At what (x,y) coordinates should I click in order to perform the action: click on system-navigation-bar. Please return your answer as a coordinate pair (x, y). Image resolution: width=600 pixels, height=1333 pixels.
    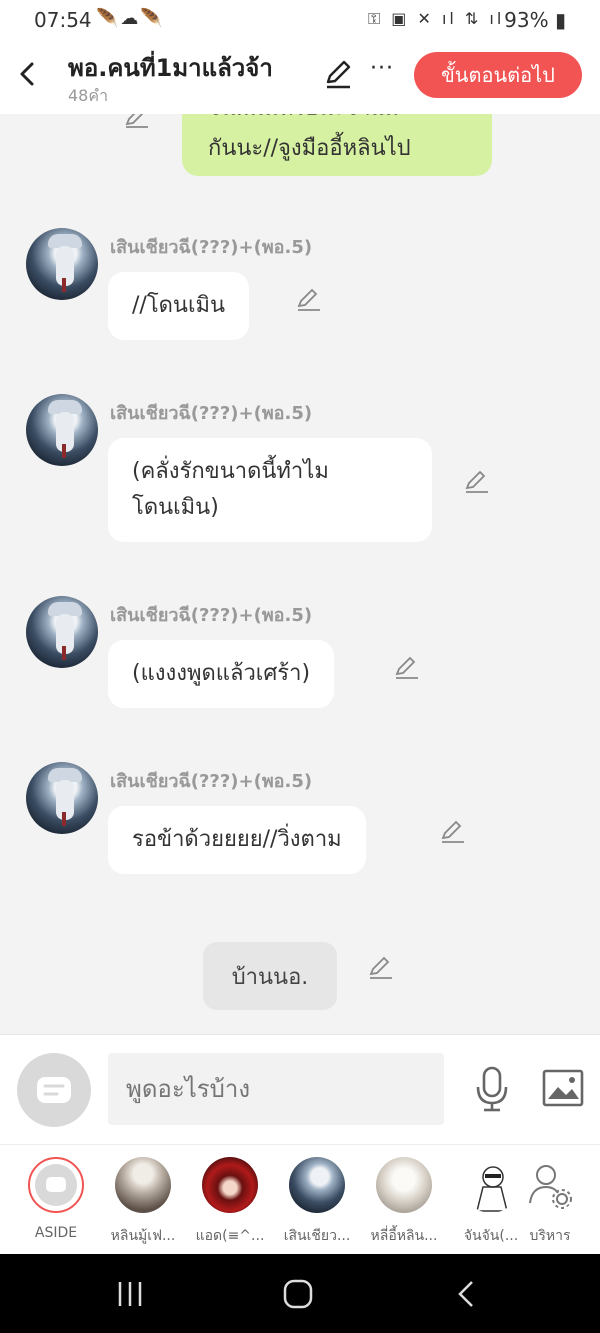
    Looking at the image, I should click on (300, 1293).